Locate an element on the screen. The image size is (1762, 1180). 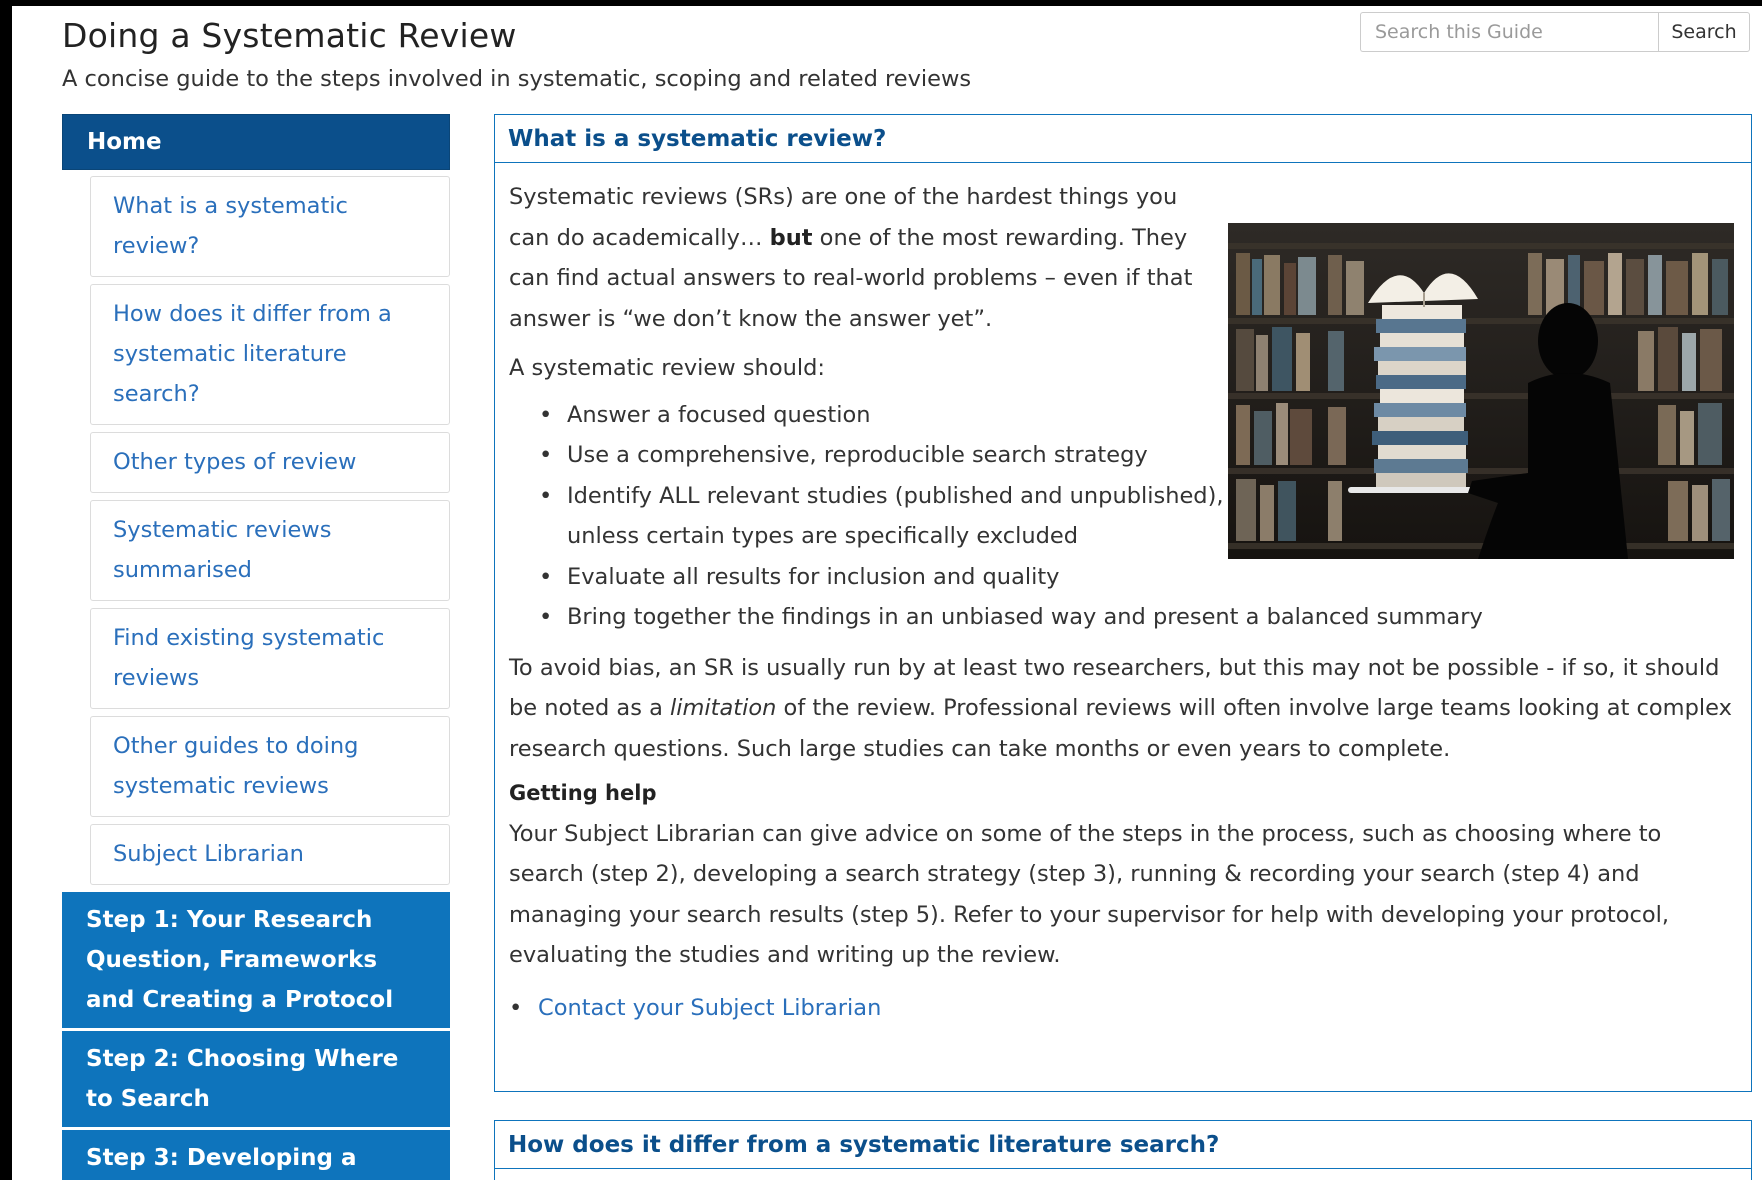
getting-help-heading: Getting help is located at coordinates (583, 793).